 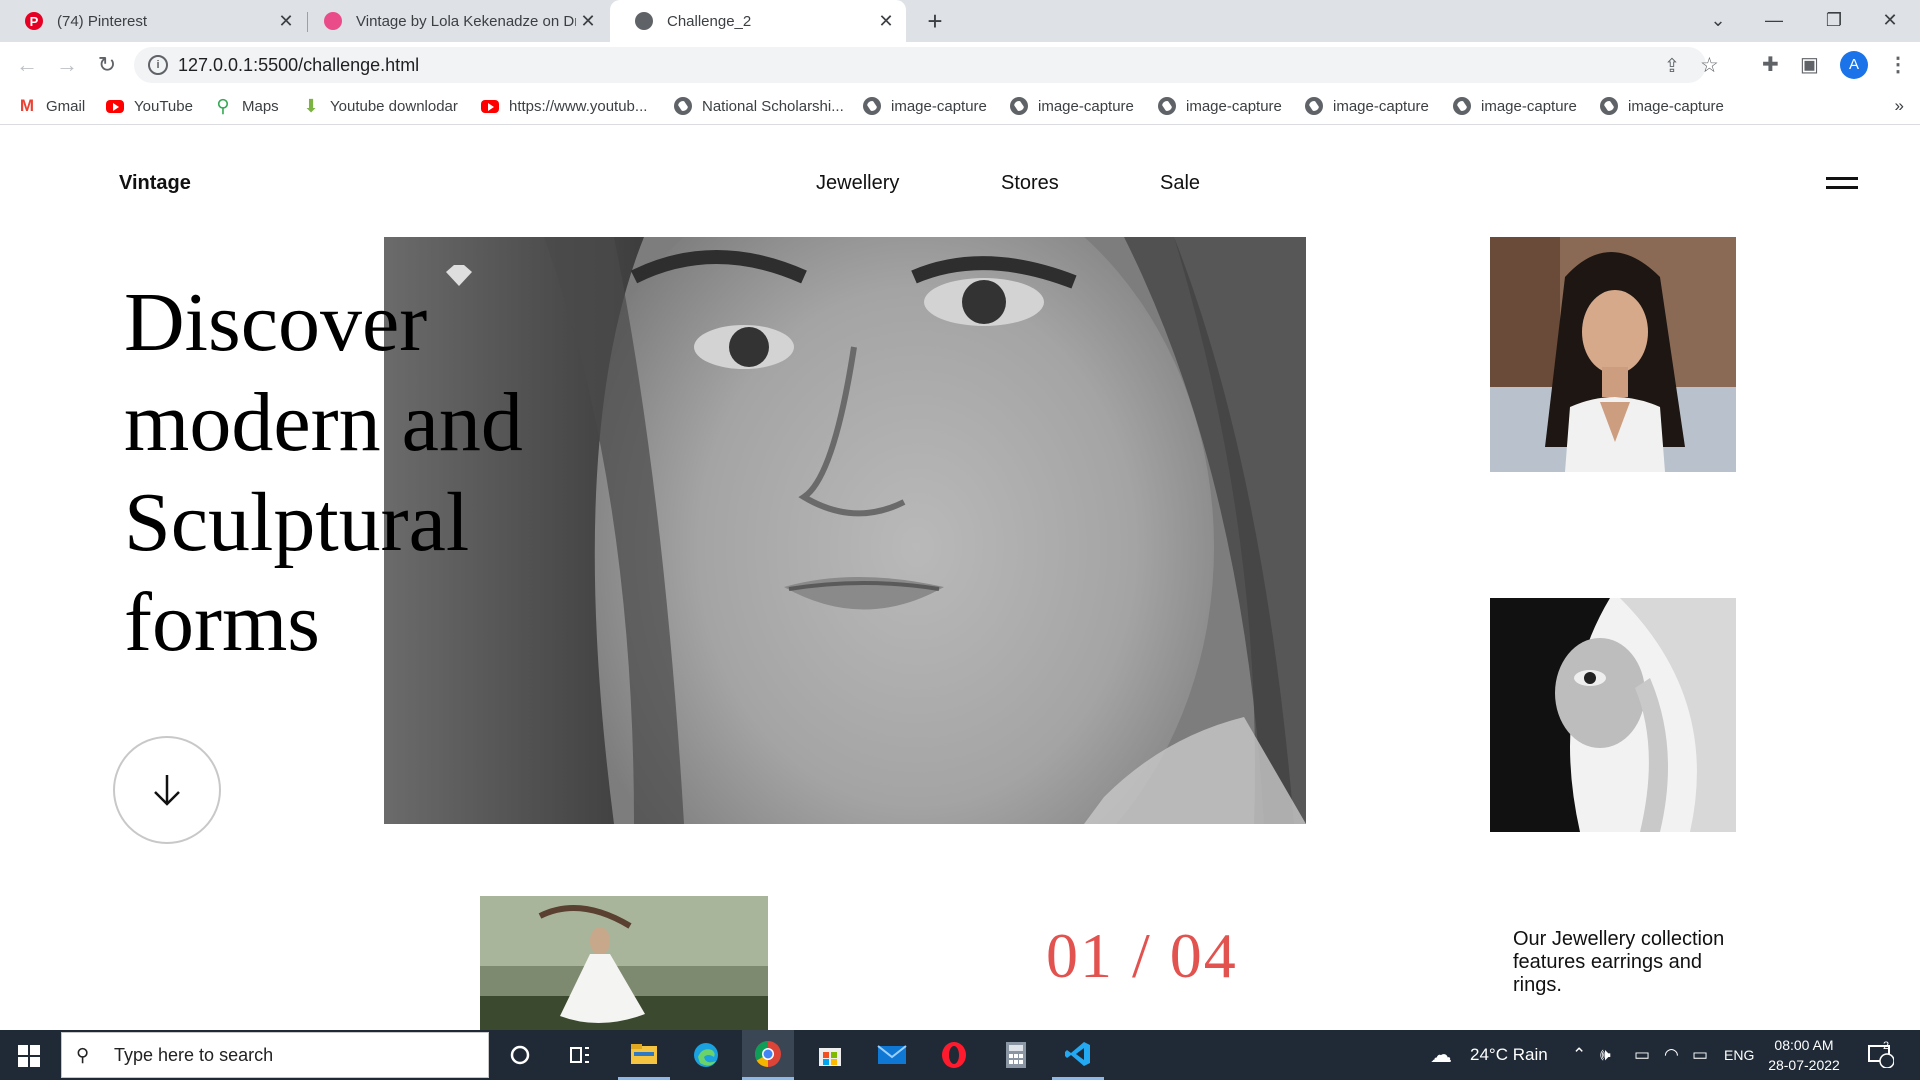 What do you see at coordinates (1671, 1055) in the screenshot?
I see `wifi-icon: ◠` at bounding box center [1671, 1055].